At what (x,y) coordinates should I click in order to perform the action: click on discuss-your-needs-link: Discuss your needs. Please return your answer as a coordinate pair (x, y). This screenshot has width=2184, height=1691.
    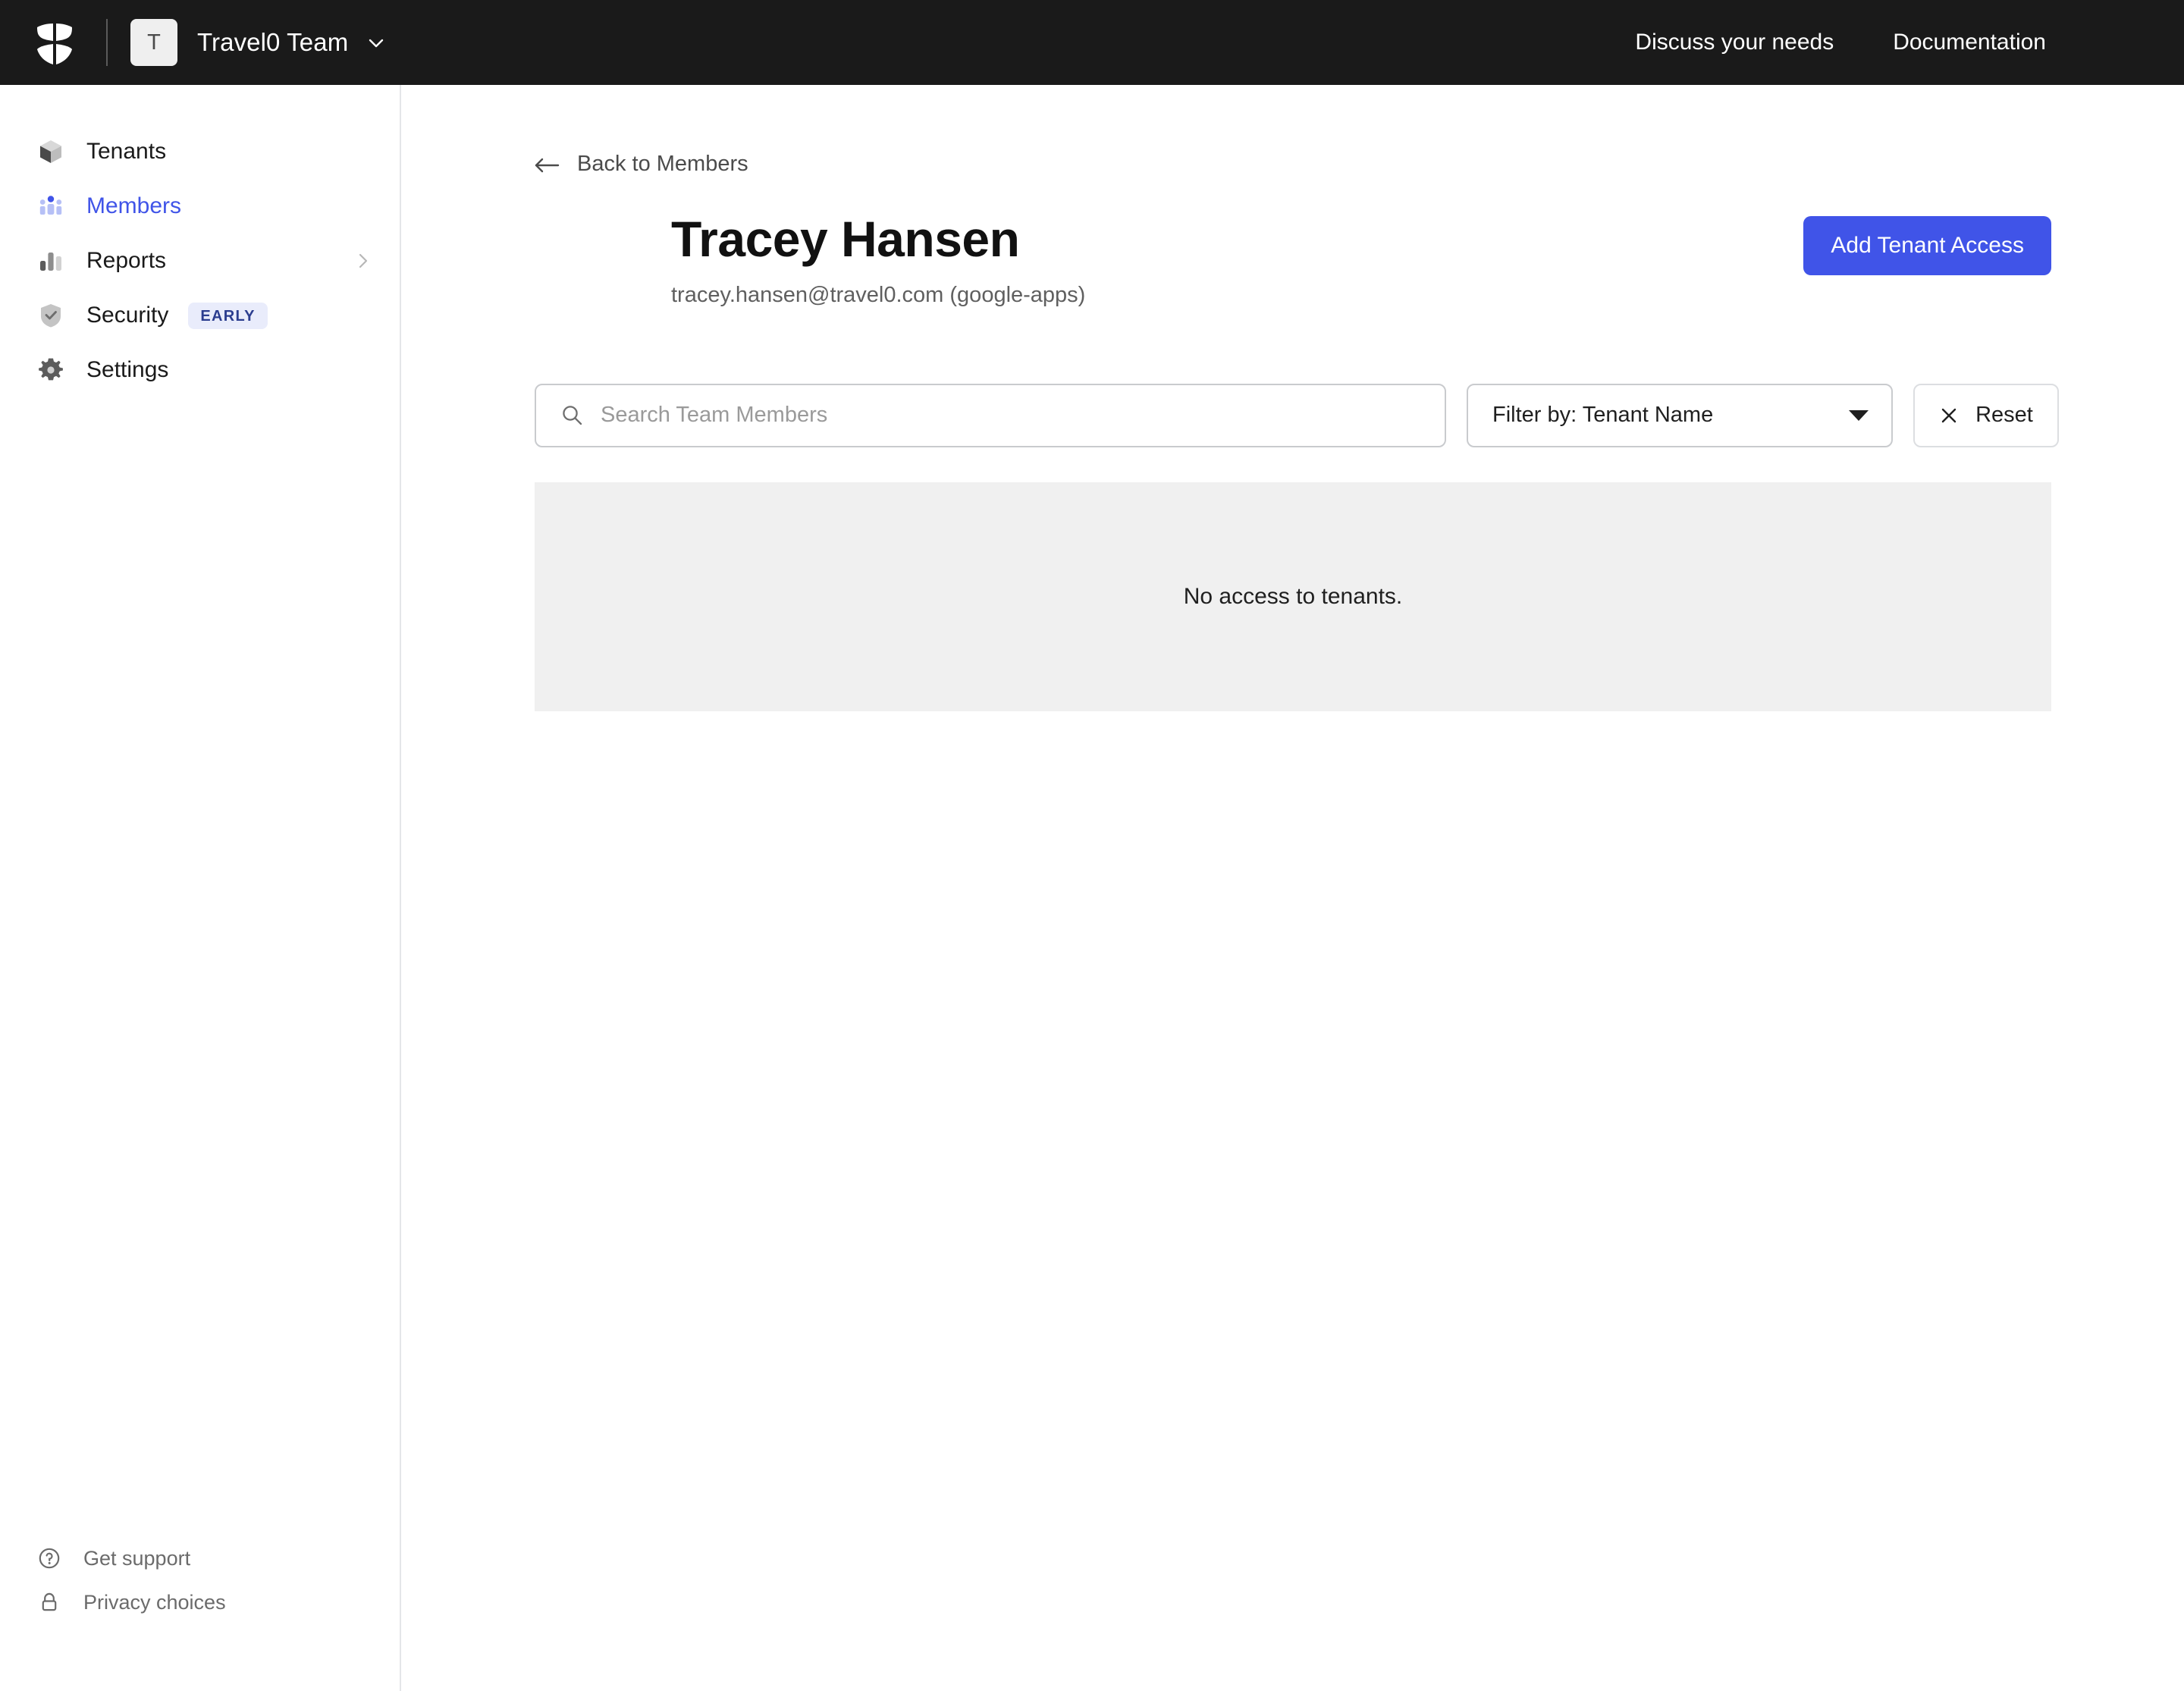
    Looking at the image, I should click on (1734, 42).